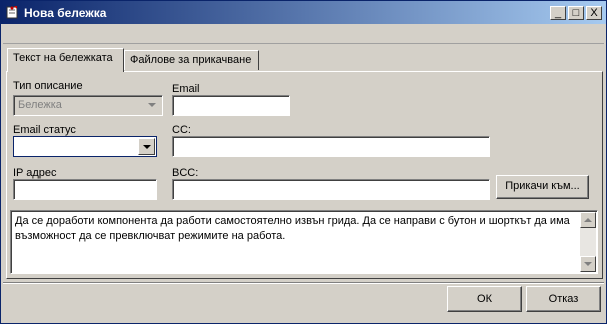  I want to click on tab-label: Файлове за прикачване, so click(191, 60).